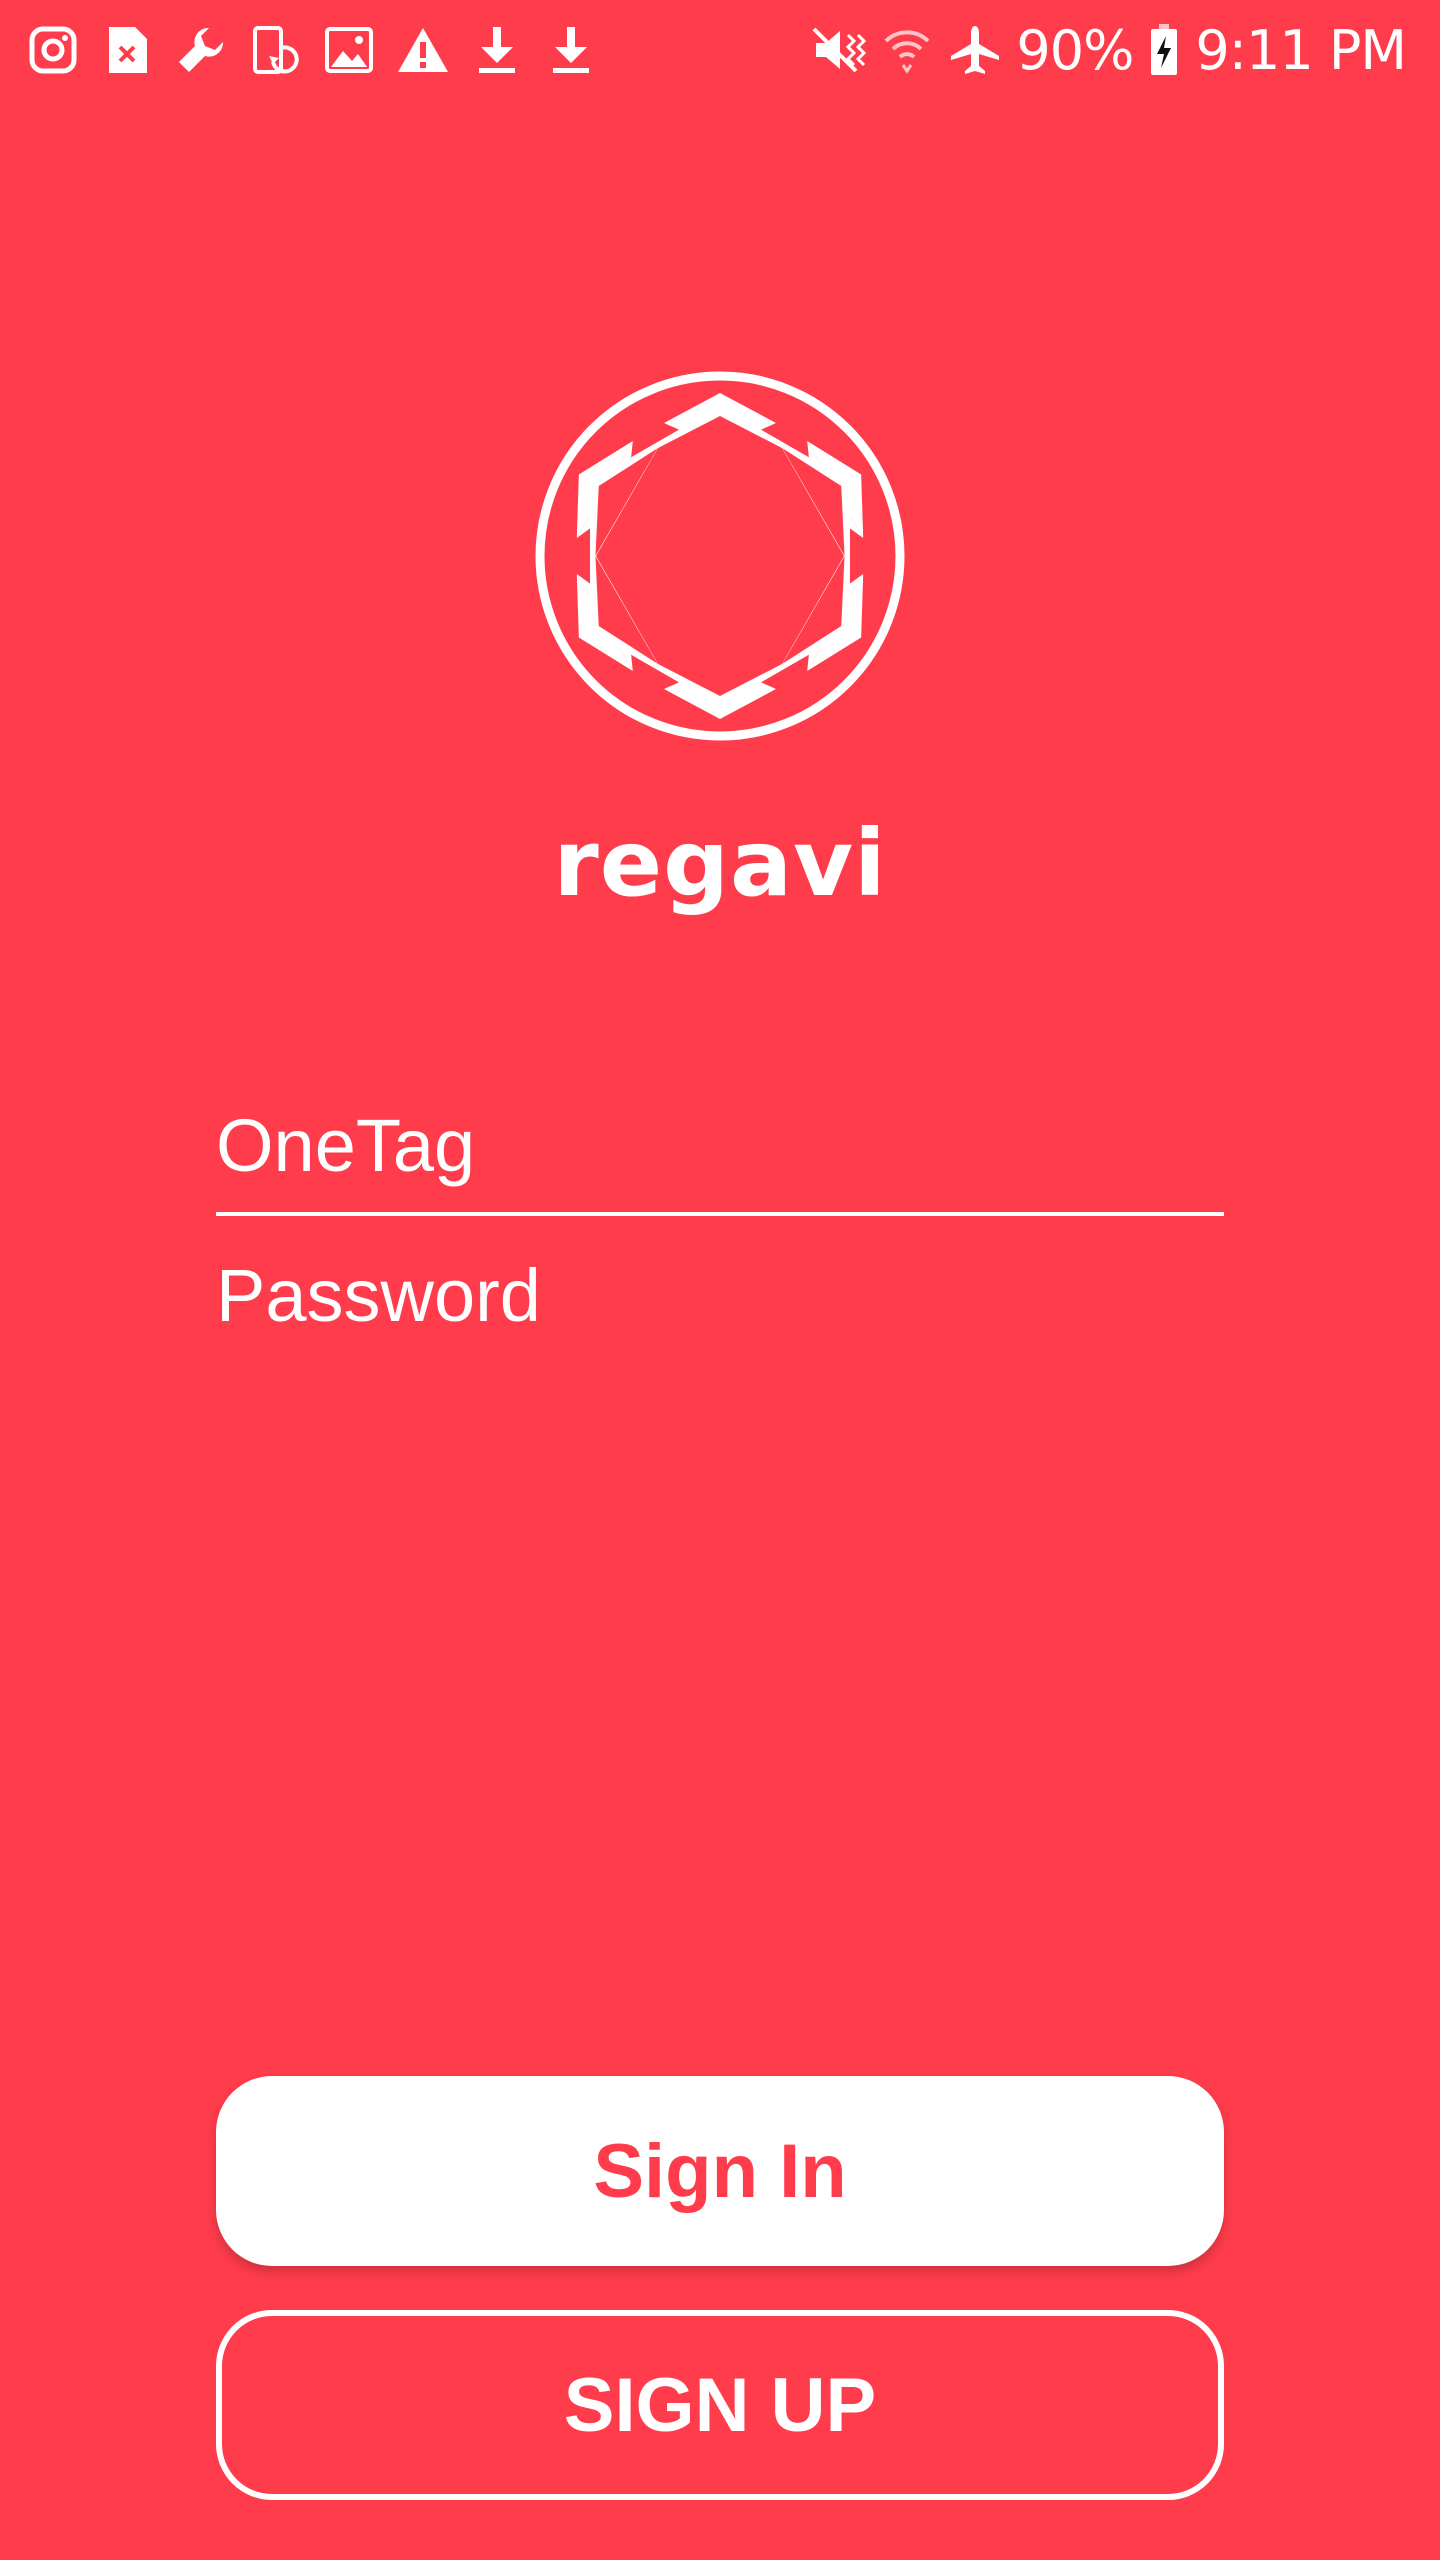  What do you see at coordinates (1164, 50) in the screenshot?
I see `battery-charging-icon` at bounding box center [1164, 50].